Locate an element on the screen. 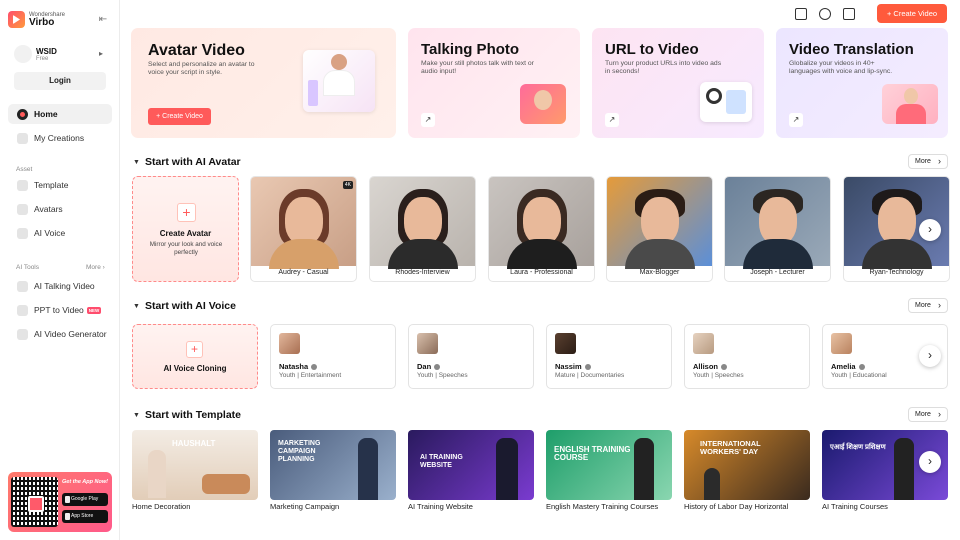 The height and width of the screenshot is (540, 960). sidebar-item-label: AI Talking Video is located at coordinates (64, 286).